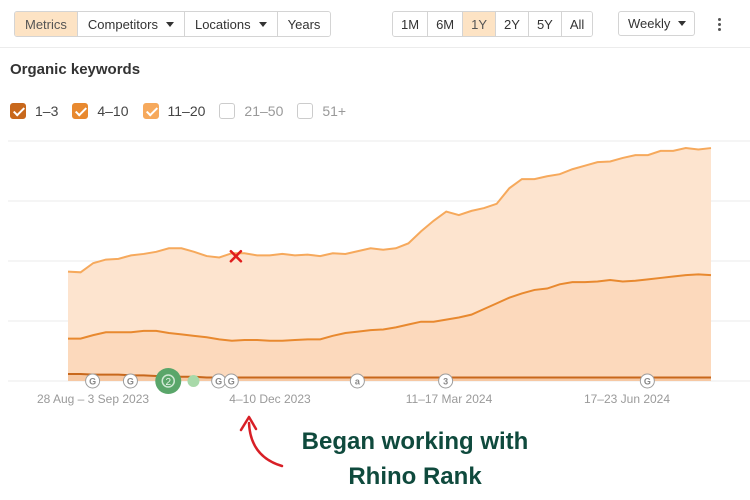 This screenshot has width=750, height=500. I want to click on annotation-text: Began working with Rhino Rank, so click(415, 459).